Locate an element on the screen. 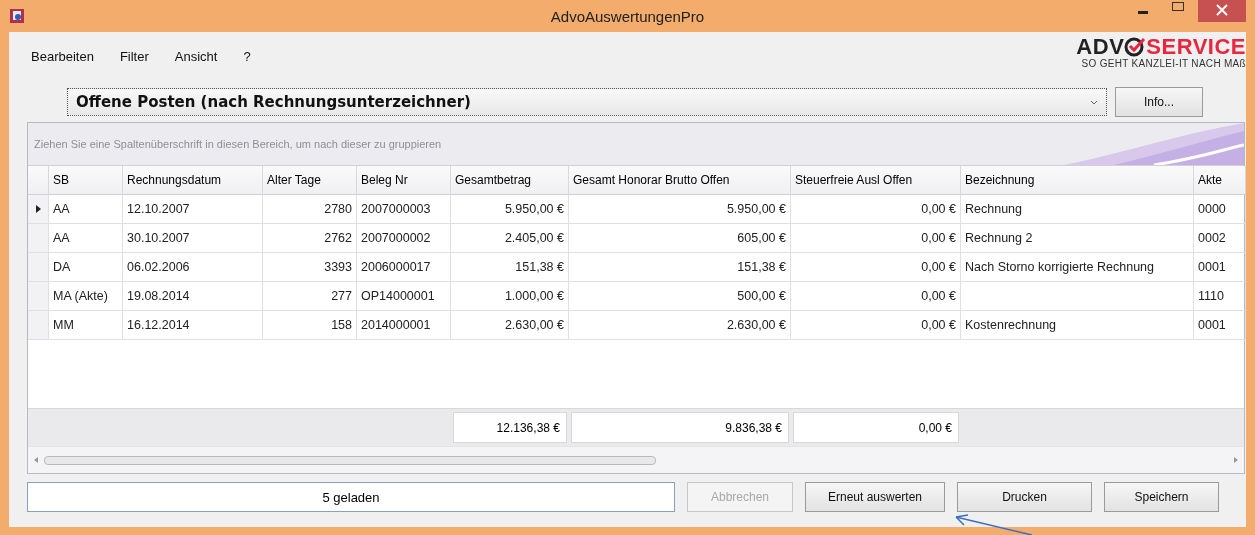 The height and width of the screenshot is (535, 1255). action-button: Drucken is located at coordinates (1024, 497).